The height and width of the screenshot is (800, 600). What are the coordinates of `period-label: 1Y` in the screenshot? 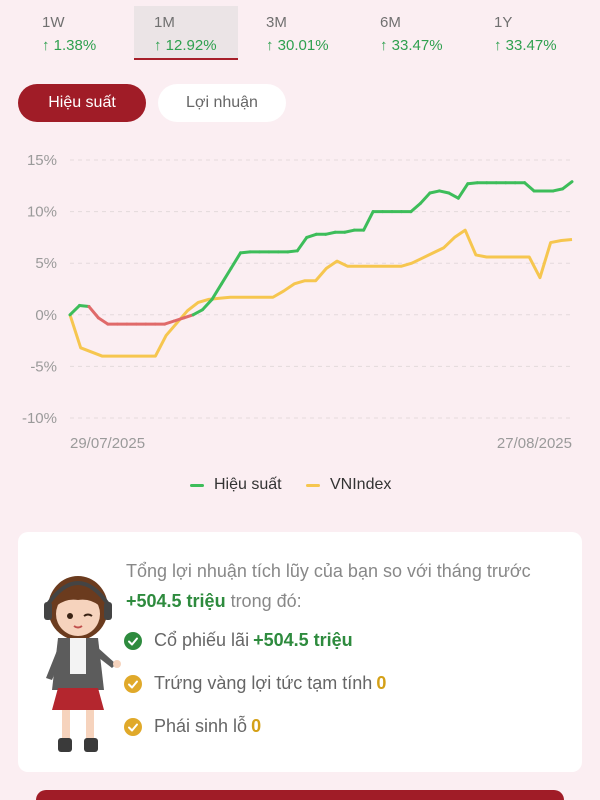 It's located at (503, 22).